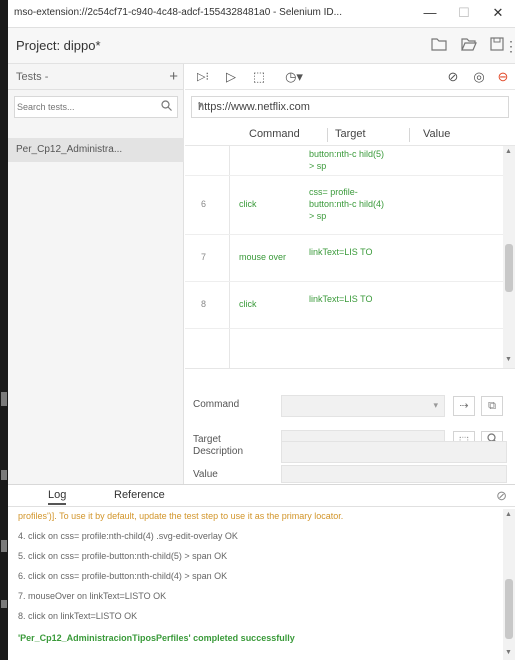 The width and height of the screenshot is (515, 660). I want to click on record-button: ⊖, so click(503, 77).